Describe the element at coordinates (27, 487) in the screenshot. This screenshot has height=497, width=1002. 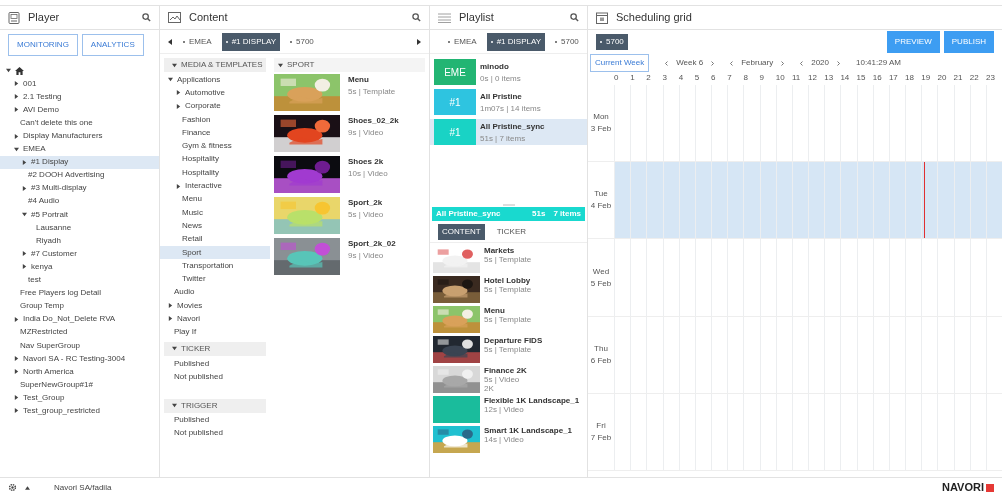
I see `caret-up-icon` at that location.